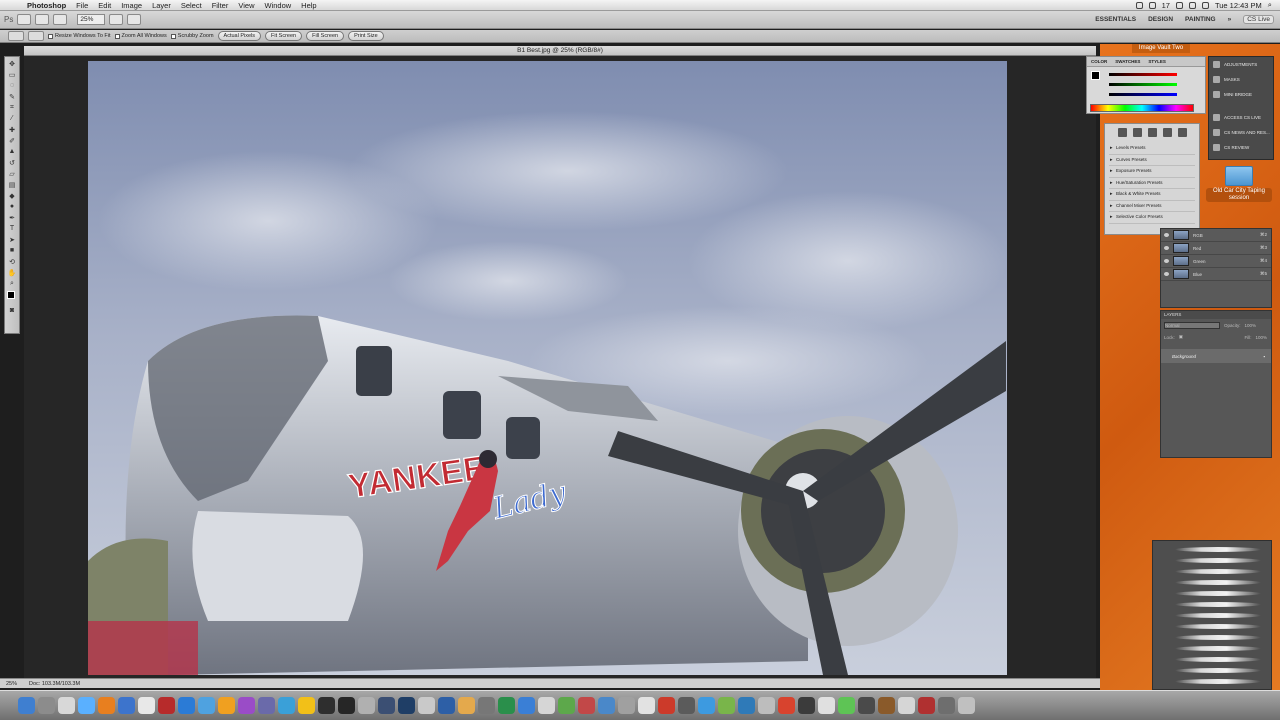 The width and height of the screenshot is (1280, 720). Describe the element at coordinates (1157, 61) in the screenshot. I see `tab-styles: STYLES` at that location.